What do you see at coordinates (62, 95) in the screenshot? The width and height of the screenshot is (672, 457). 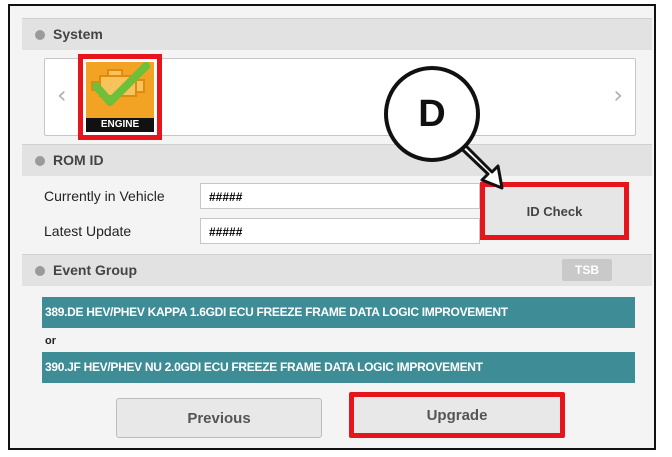 I see `carousel-left-arrow-icon: ‹` at bounding box center [62, 95].